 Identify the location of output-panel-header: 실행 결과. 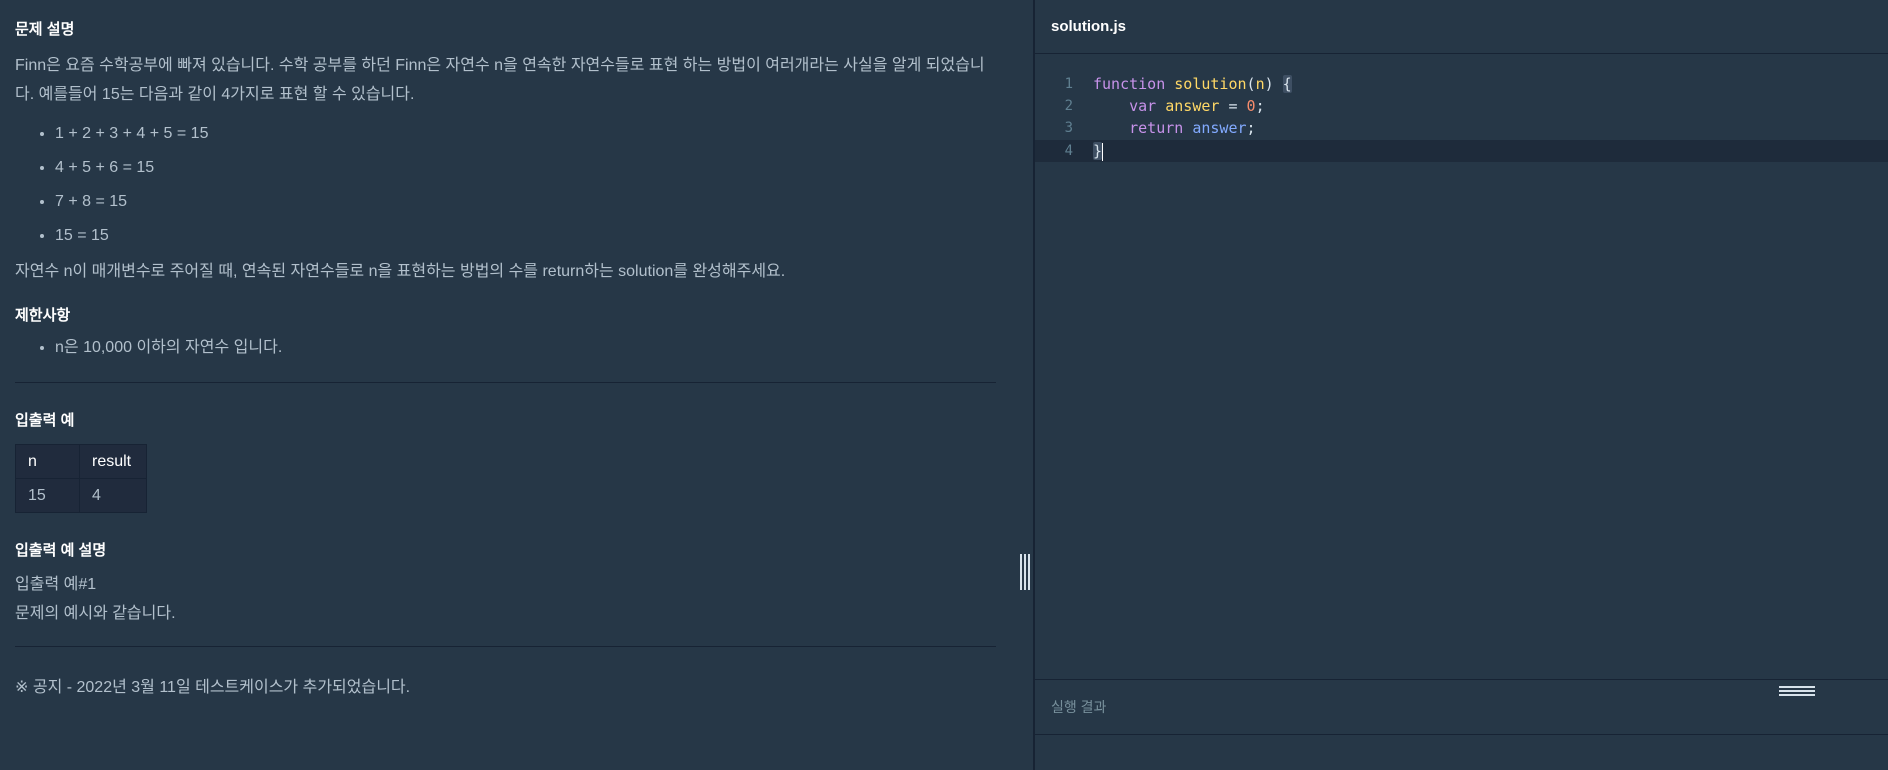
(1461, 707).